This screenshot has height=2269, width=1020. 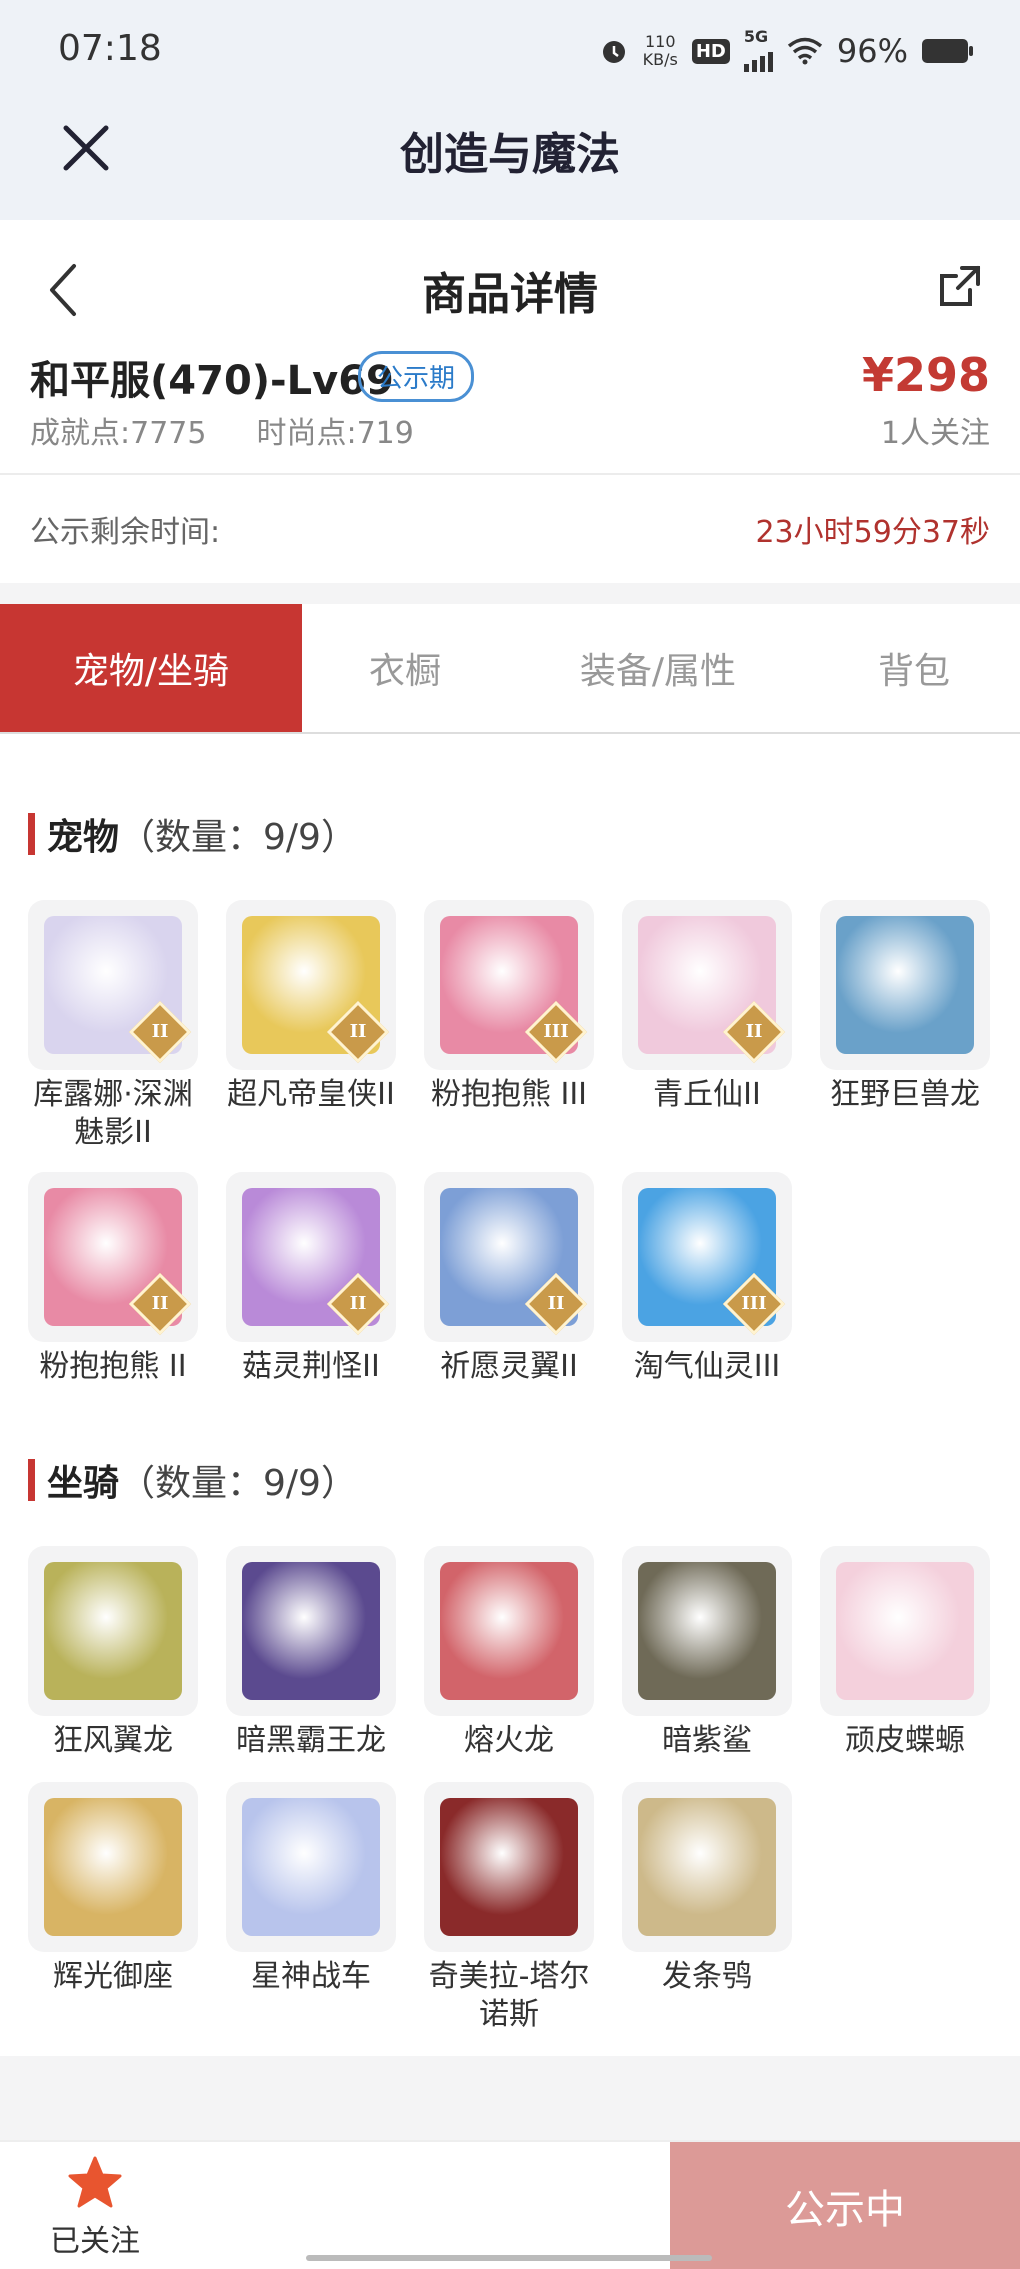 I want to click on mount-item: 发条鸮, so click(x=707, y=1889).